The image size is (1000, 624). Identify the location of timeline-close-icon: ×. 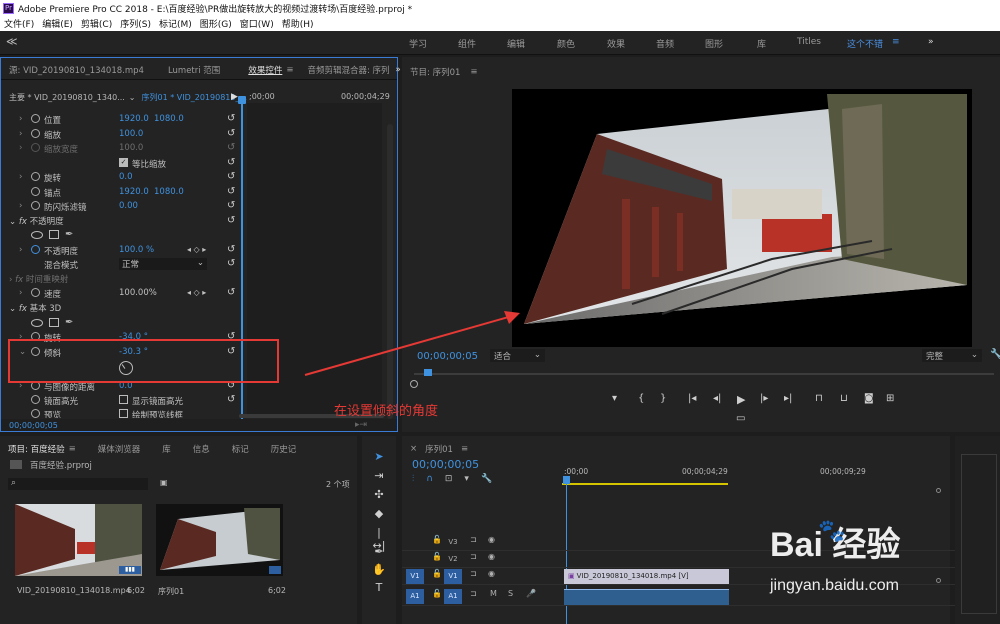
(413, 449).